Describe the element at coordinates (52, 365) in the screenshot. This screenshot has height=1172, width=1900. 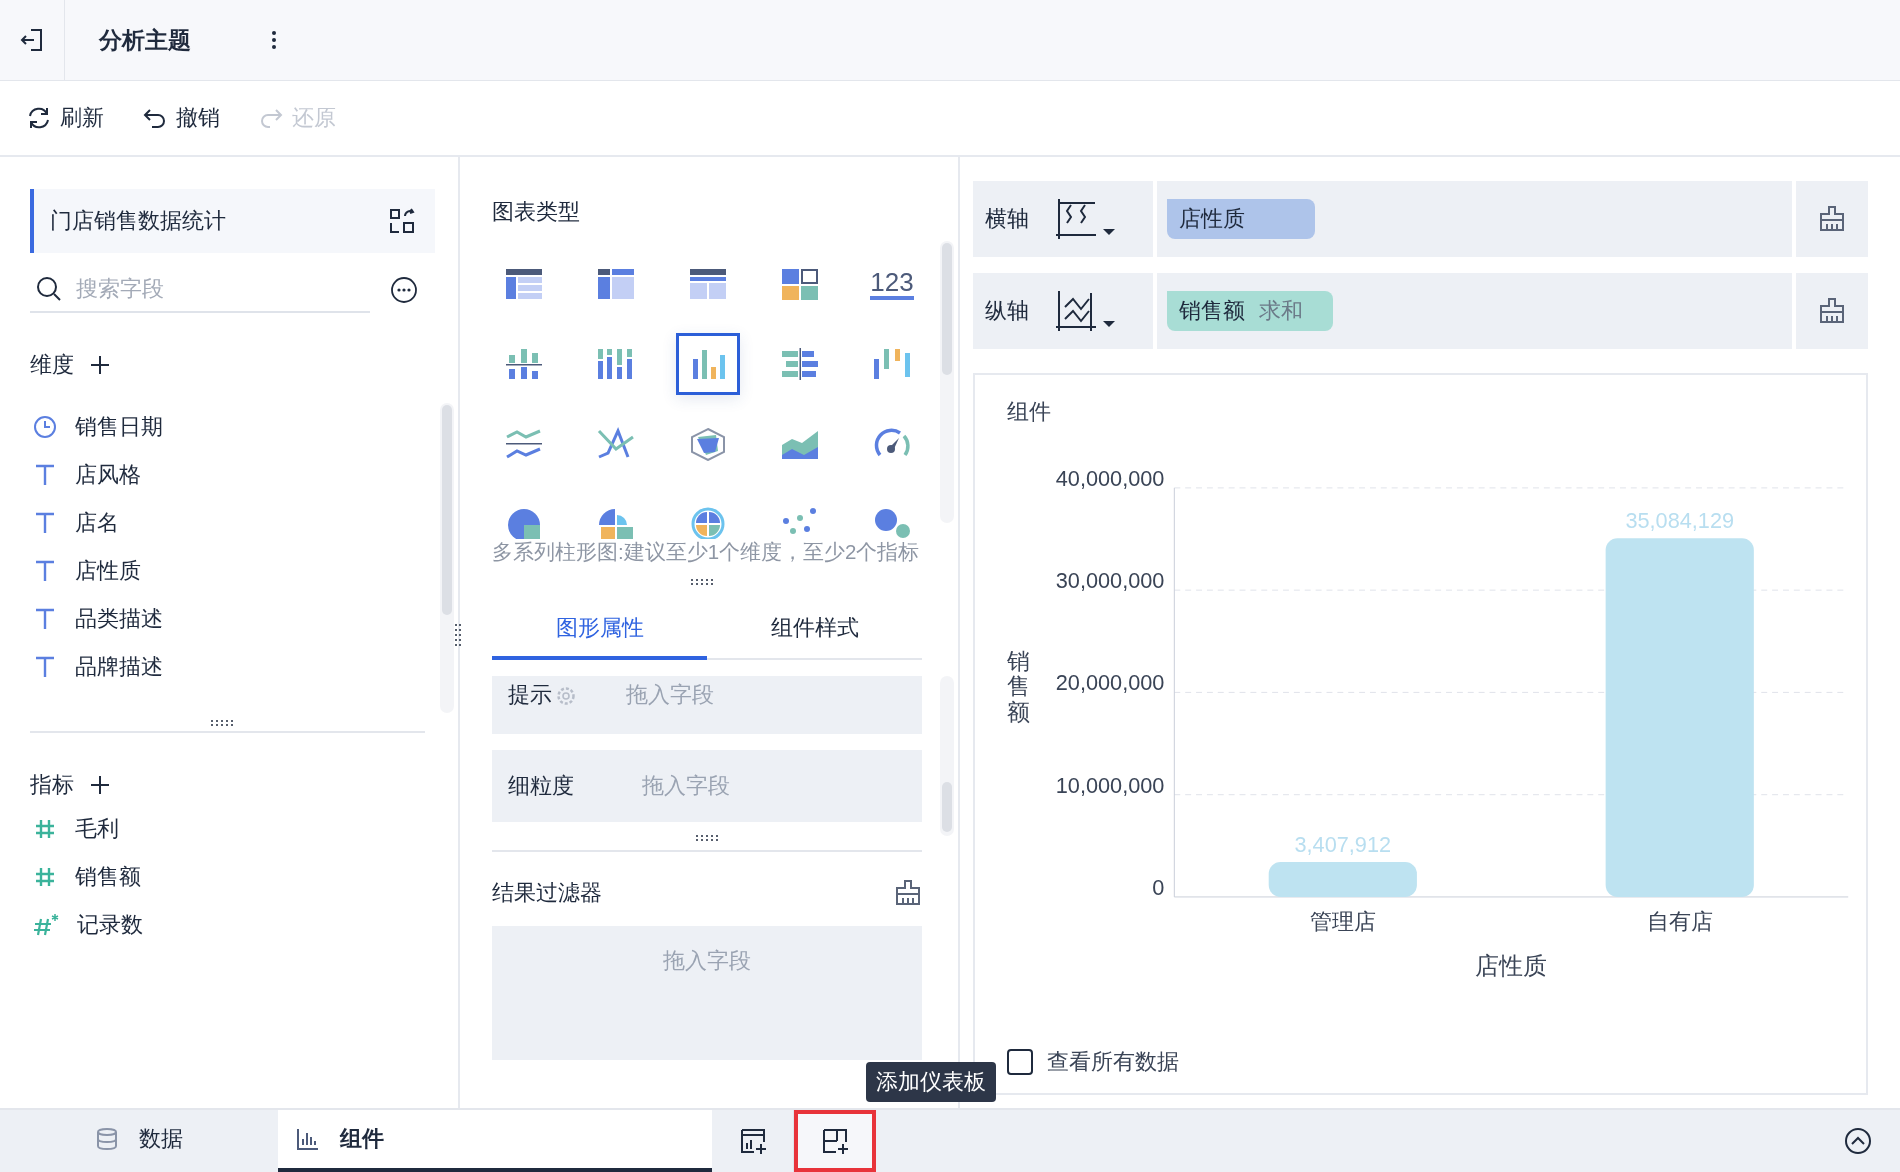
I see `section-title: 维度` at that location.